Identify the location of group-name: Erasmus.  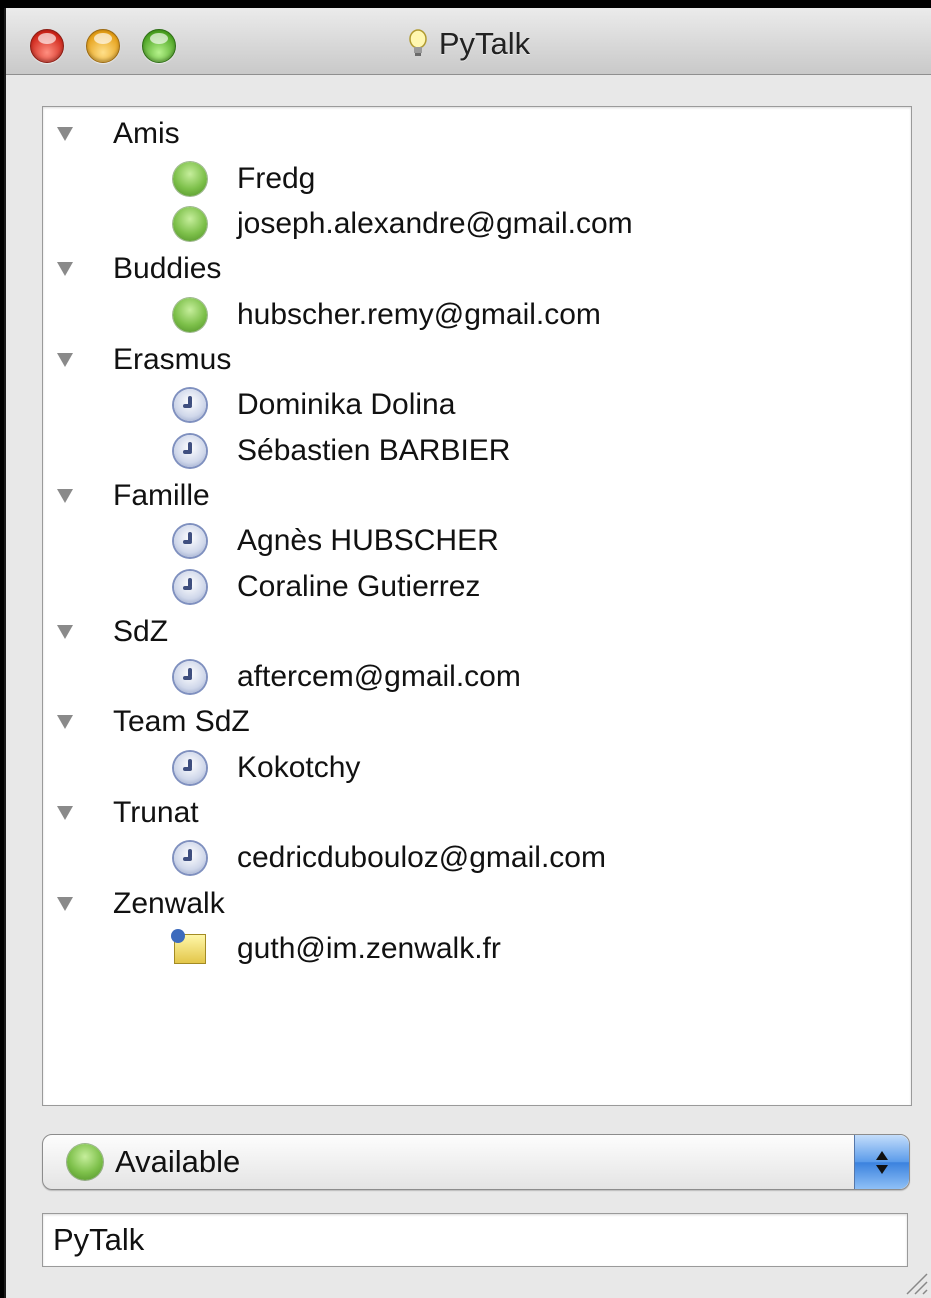
(172, 359).